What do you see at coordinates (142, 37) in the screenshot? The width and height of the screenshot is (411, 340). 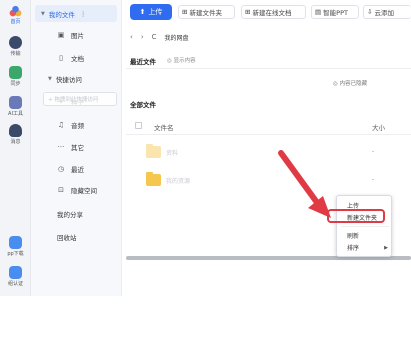 I see `forward-icon: ›` at bounding box center [142, 37].